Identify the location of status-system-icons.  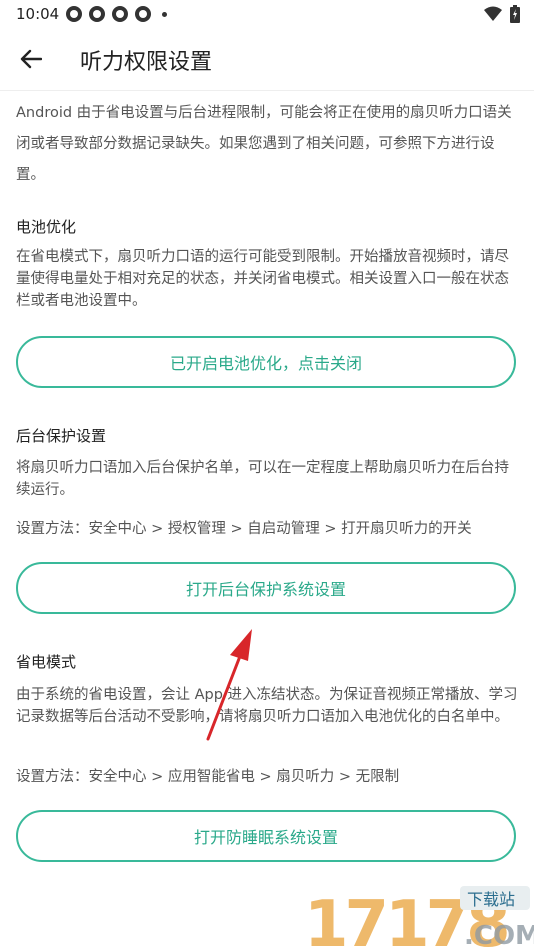
(502, 14).